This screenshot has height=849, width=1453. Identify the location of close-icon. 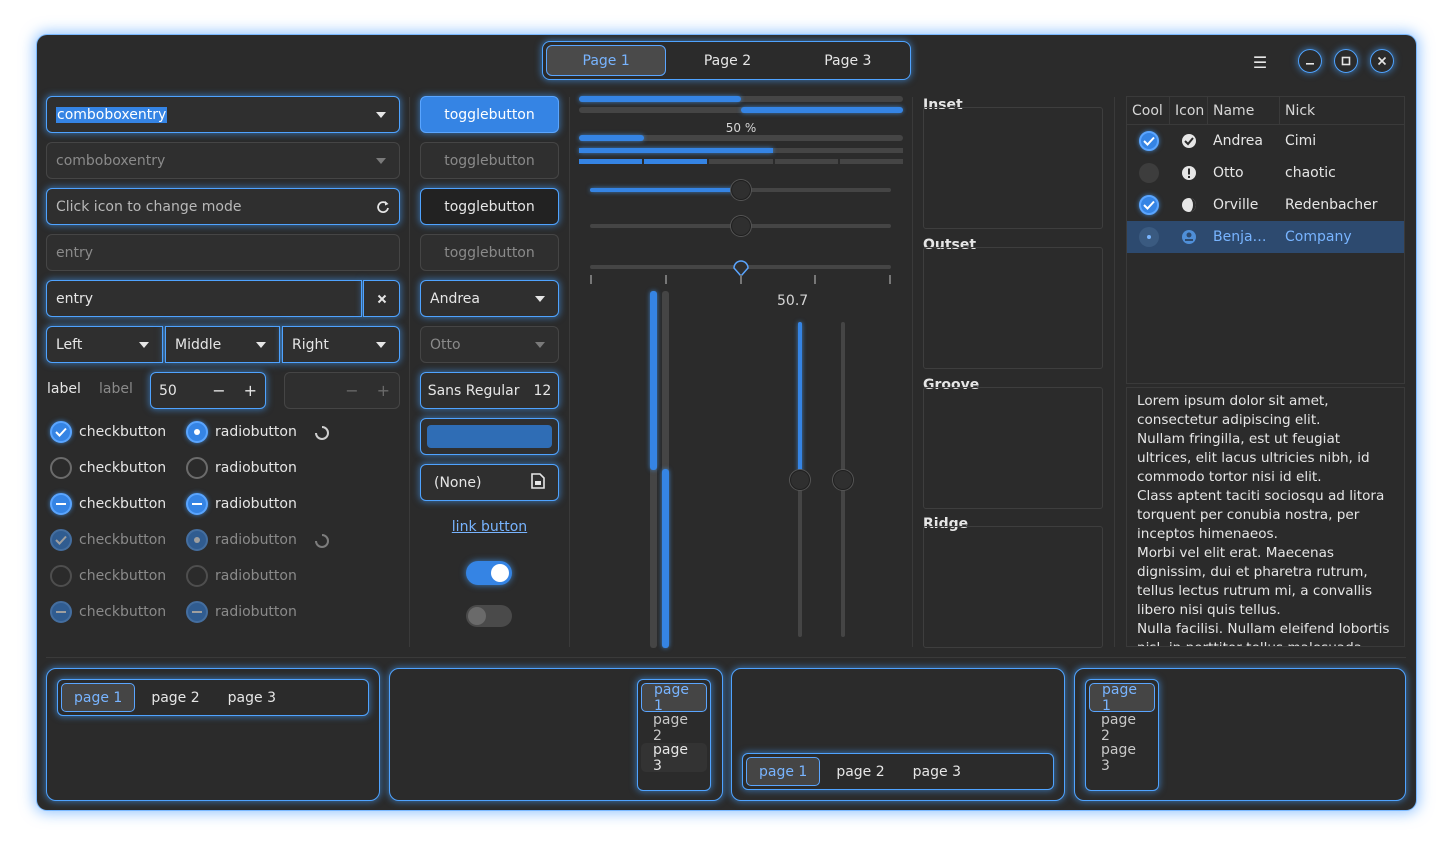
(1382, 61).